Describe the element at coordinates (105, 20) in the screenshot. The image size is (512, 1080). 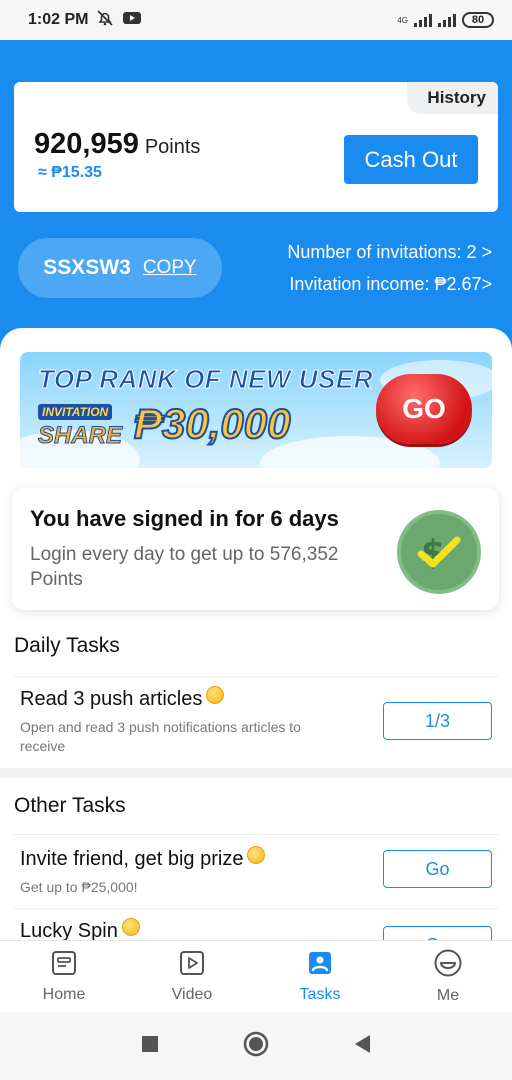
I see `mute-bell-icon` at that location.